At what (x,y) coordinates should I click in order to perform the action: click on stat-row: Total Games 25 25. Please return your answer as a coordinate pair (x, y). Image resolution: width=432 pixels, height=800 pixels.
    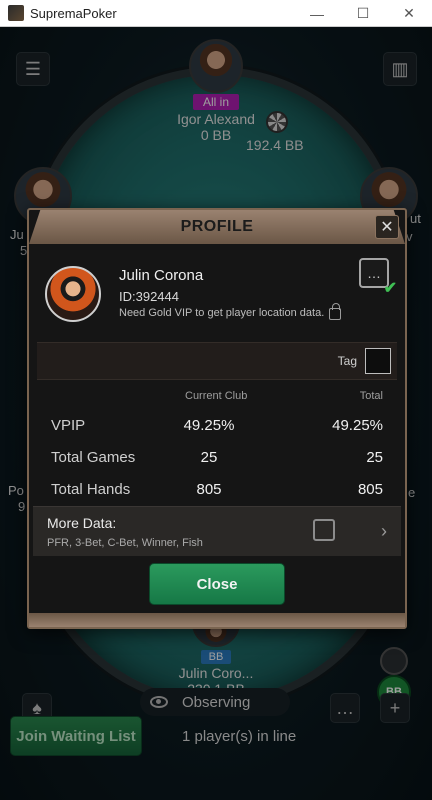
    Looking at the image, I should click on (217, 458).